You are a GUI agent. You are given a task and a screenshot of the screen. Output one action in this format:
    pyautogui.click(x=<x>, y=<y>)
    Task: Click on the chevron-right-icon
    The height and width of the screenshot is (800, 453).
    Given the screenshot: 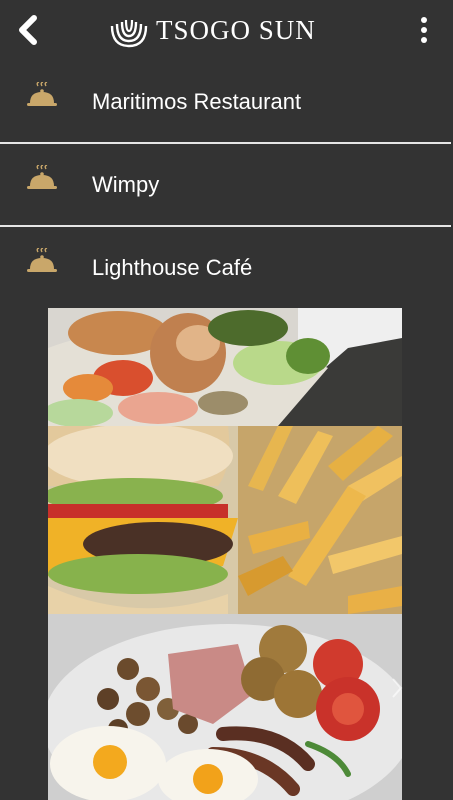 What is the action you would take?
    pyautogui.click(x=397, y=688)
    